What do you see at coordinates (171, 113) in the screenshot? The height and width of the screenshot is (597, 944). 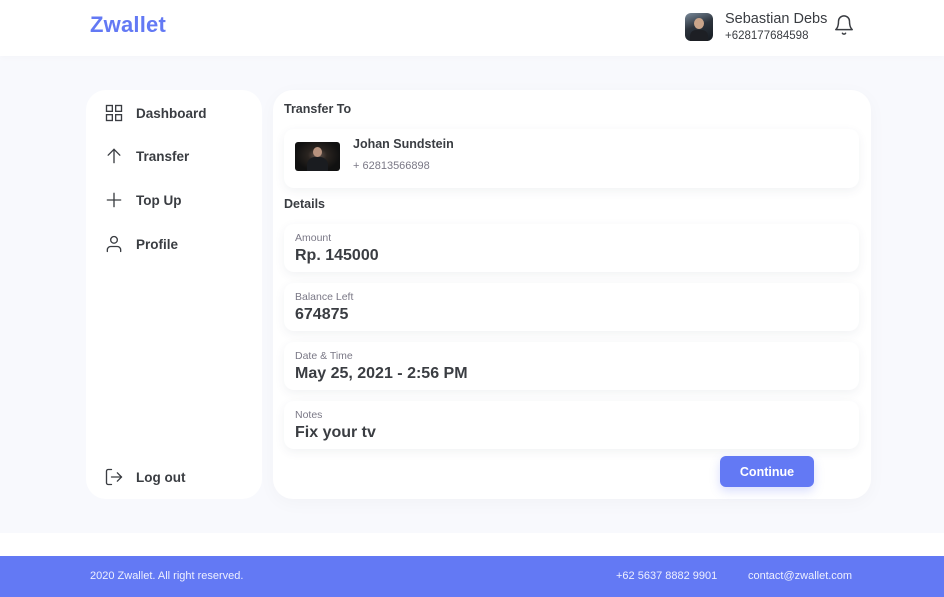 I see `sidebar-item-label: Dashboard` at bounding box center [171, 113].